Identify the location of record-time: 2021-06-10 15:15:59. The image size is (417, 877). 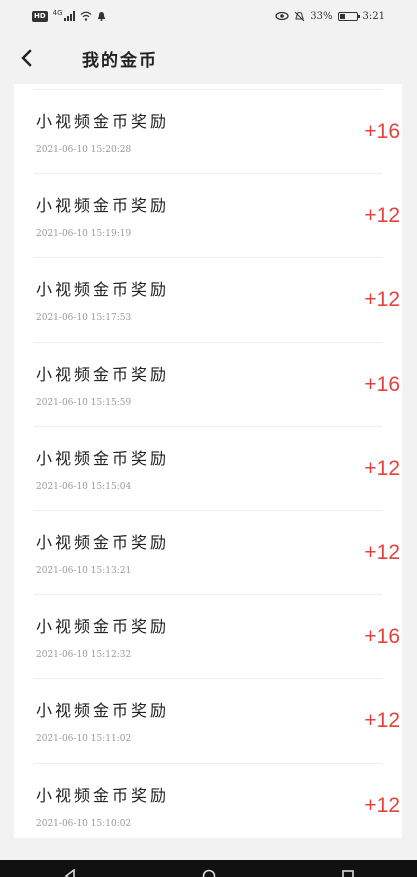
(84, 402).